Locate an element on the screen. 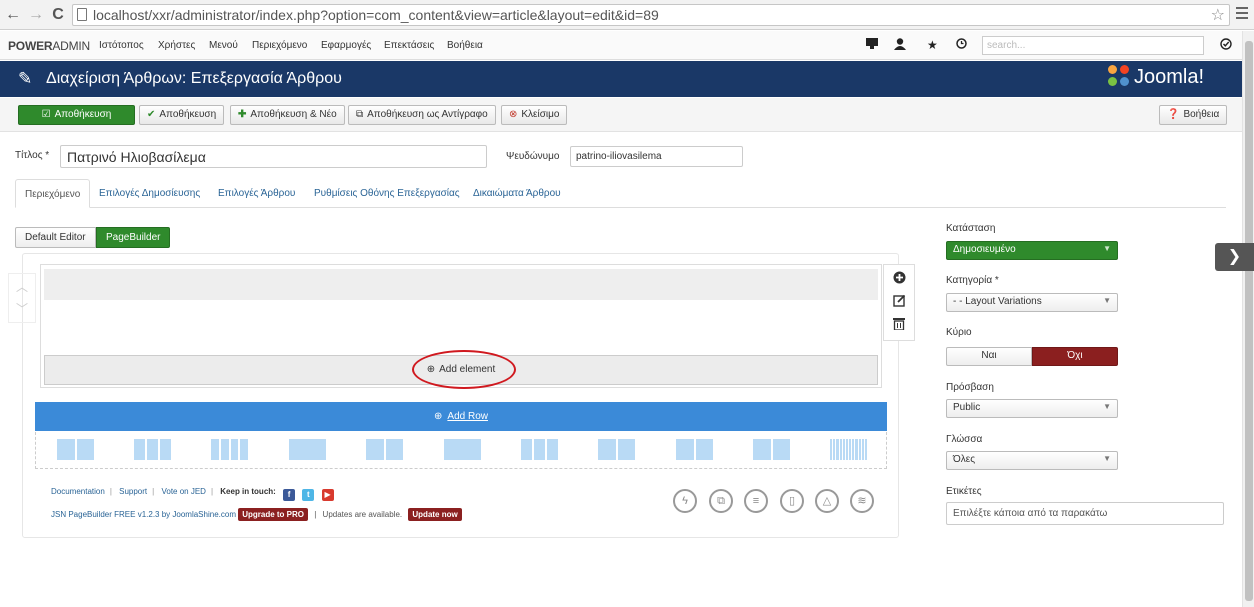 Image resolution: width=1254 pixels, height=607 pixels. overlap-icon: ⧉ is located at coordinates (721, 501).